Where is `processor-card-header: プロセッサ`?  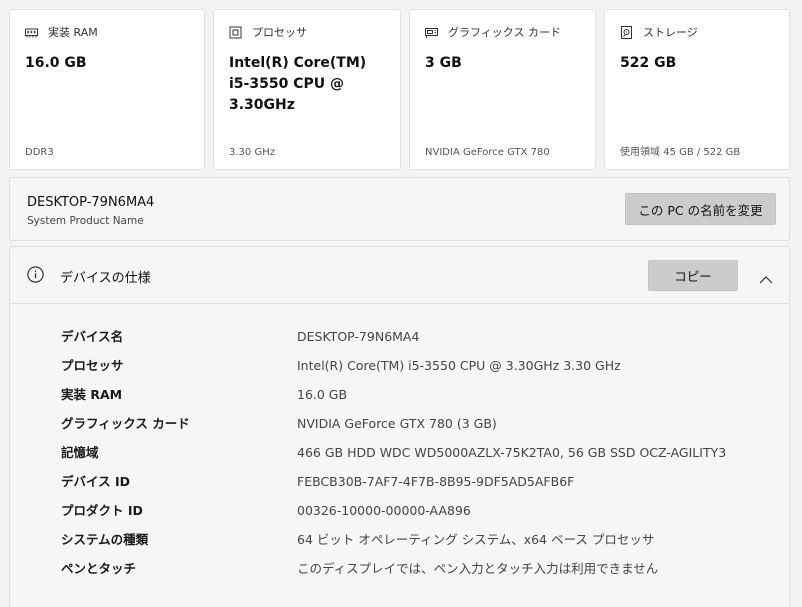
processor-card-header: プロセッサ is located at coordinates (307, 32).